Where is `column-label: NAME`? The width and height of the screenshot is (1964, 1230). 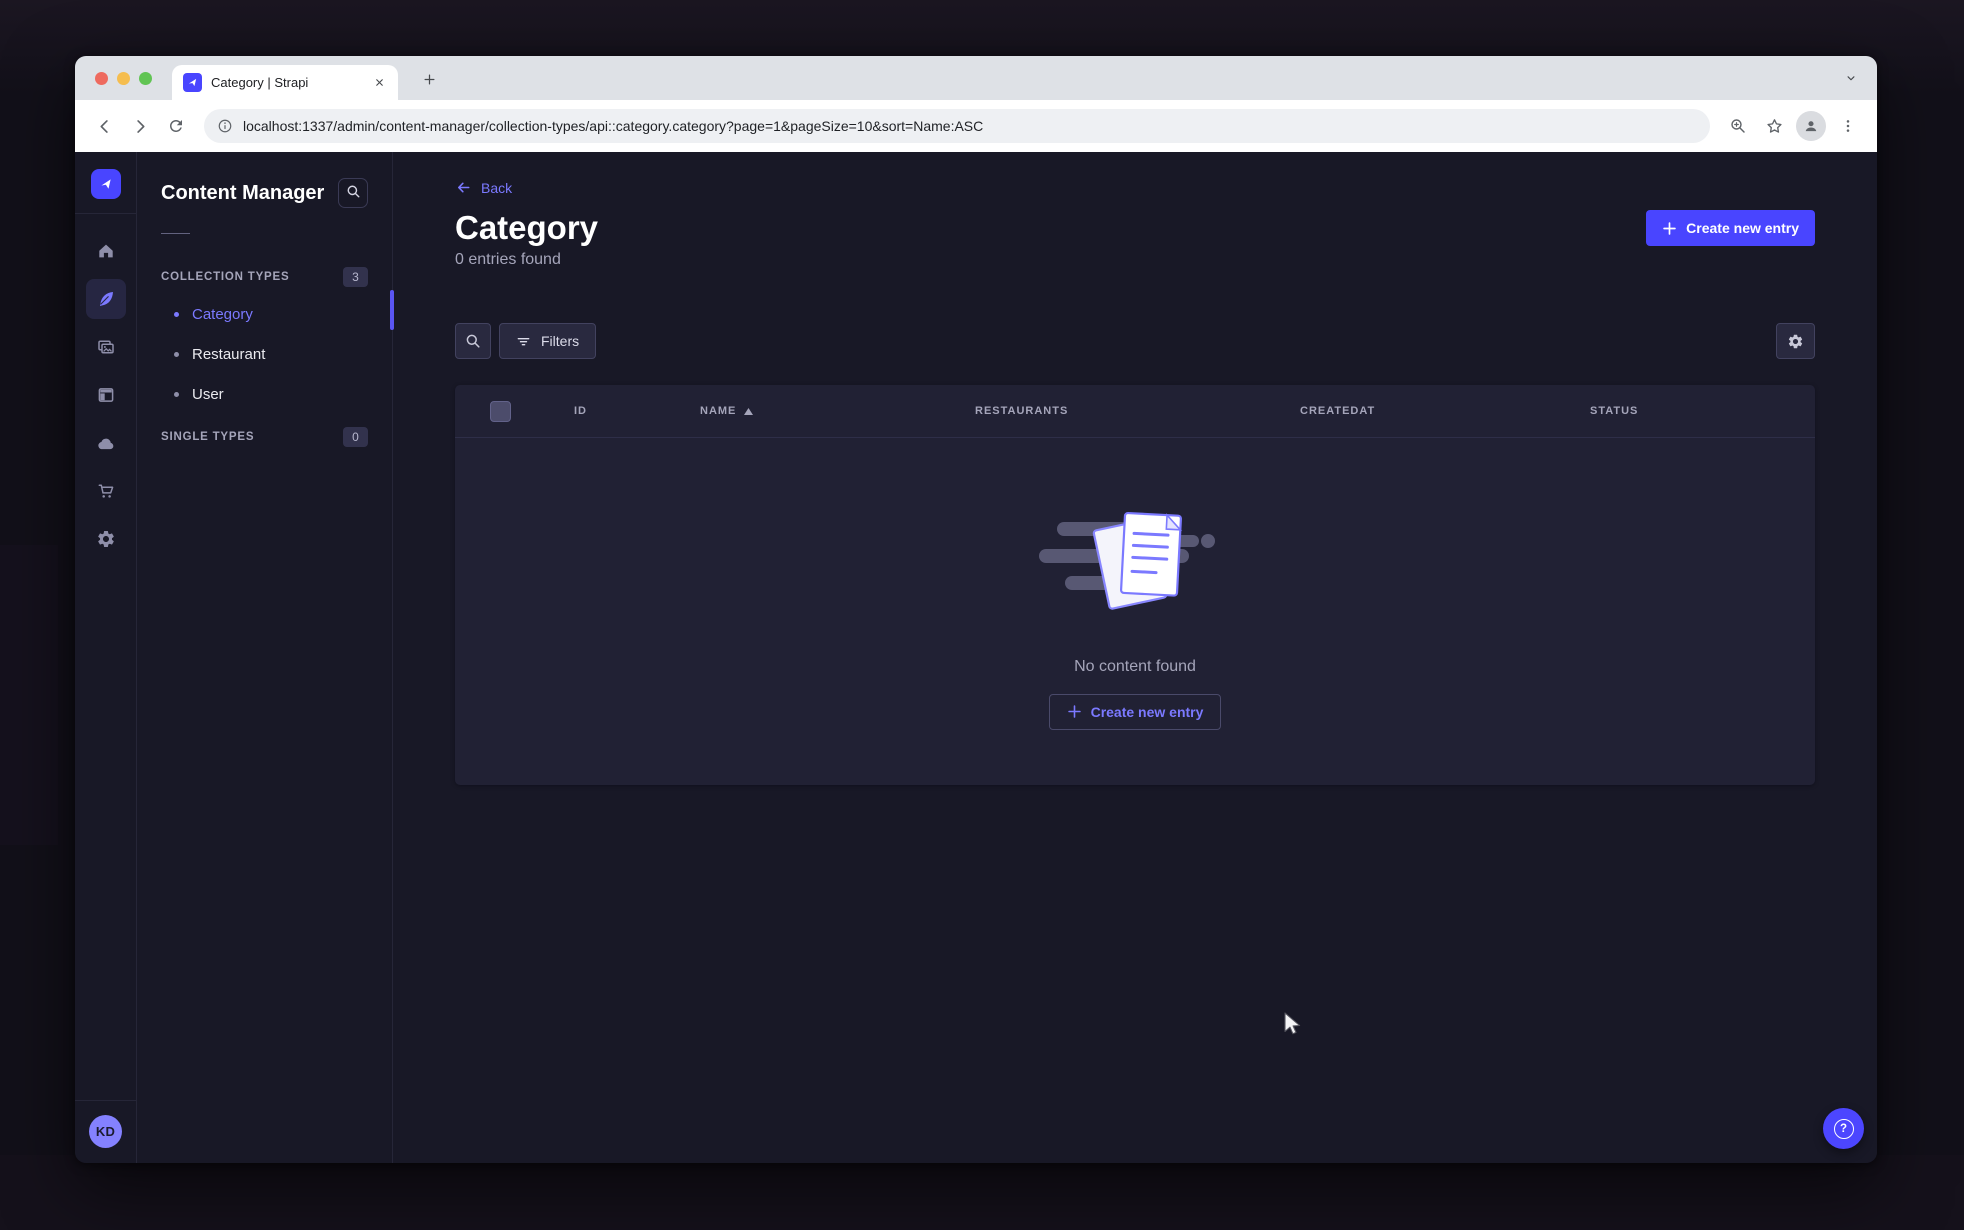 column-label: NAME is located at coordinates (718, 411).